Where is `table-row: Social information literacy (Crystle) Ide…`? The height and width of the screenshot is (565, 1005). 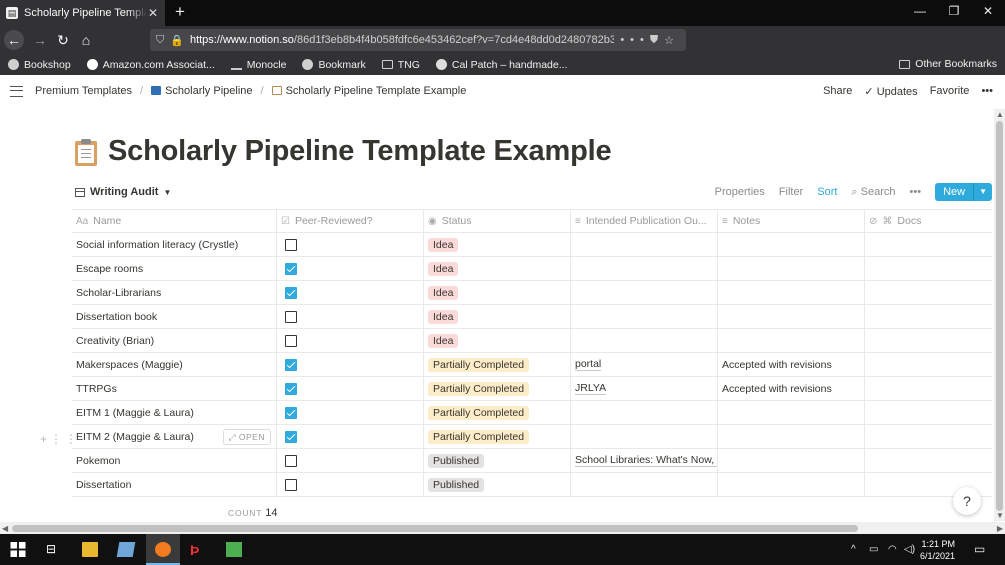 table-row: Social information literacy (Crystle) Ide… is located at coordinates (532, 245).